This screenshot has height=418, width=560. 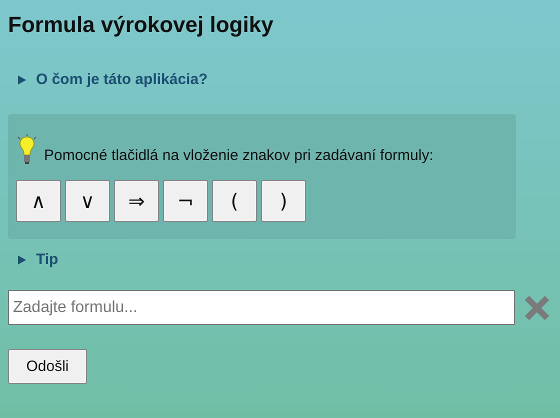 What do you see at coordinates (141, 25) in the screenshot?
I see `page-title: Formula výrokovej logiky` at bounding box center [141, 25].